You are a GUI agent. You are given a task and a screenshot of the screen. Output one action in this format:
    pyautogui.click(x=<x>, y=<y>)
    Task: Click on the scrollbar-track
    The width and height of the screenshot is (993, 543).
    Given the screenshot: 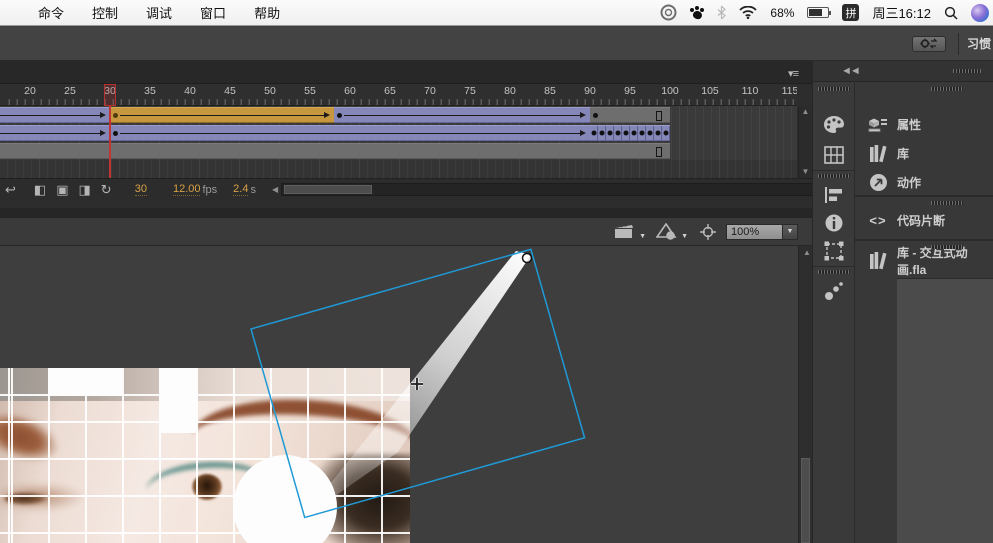 What is the action you would take?
    pyautogui.click(x=546, y=189)
    